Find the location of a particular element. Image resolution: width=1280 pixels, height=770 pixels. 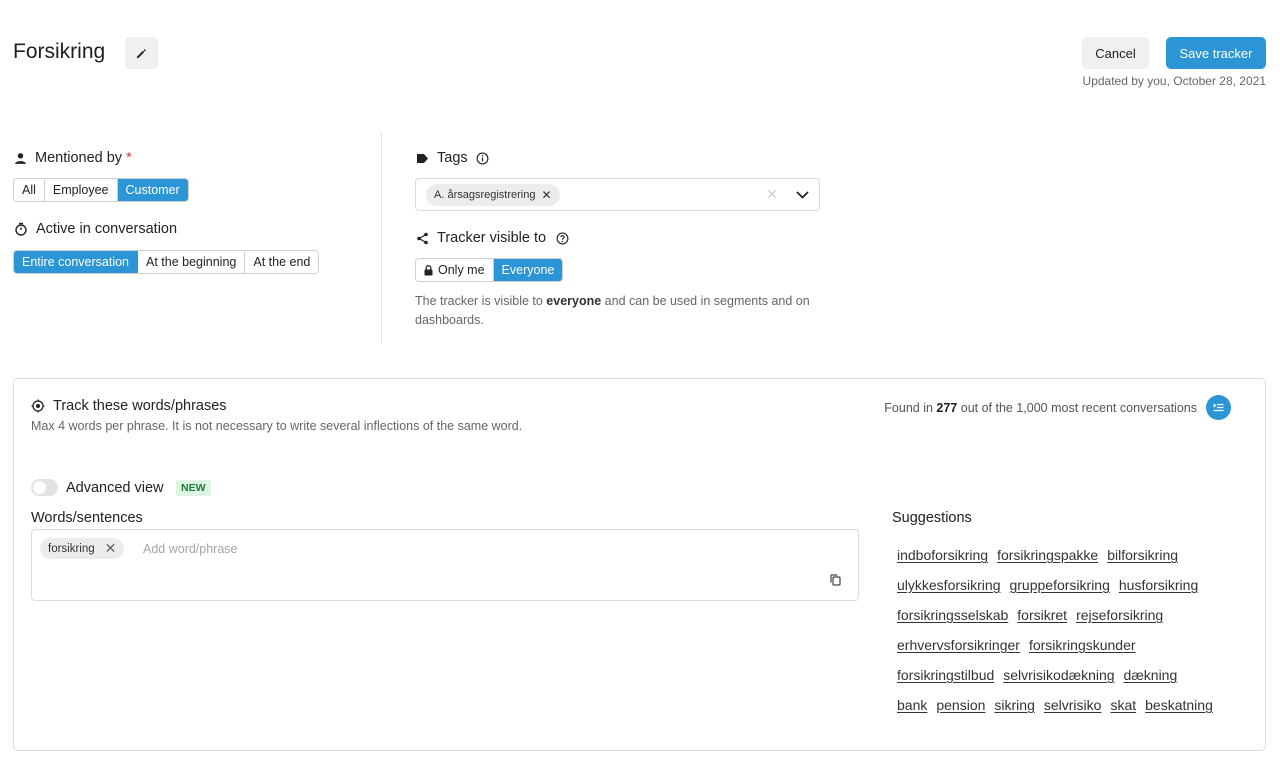

remove-word-icon: ✕ is located at coordinates (111, 548).